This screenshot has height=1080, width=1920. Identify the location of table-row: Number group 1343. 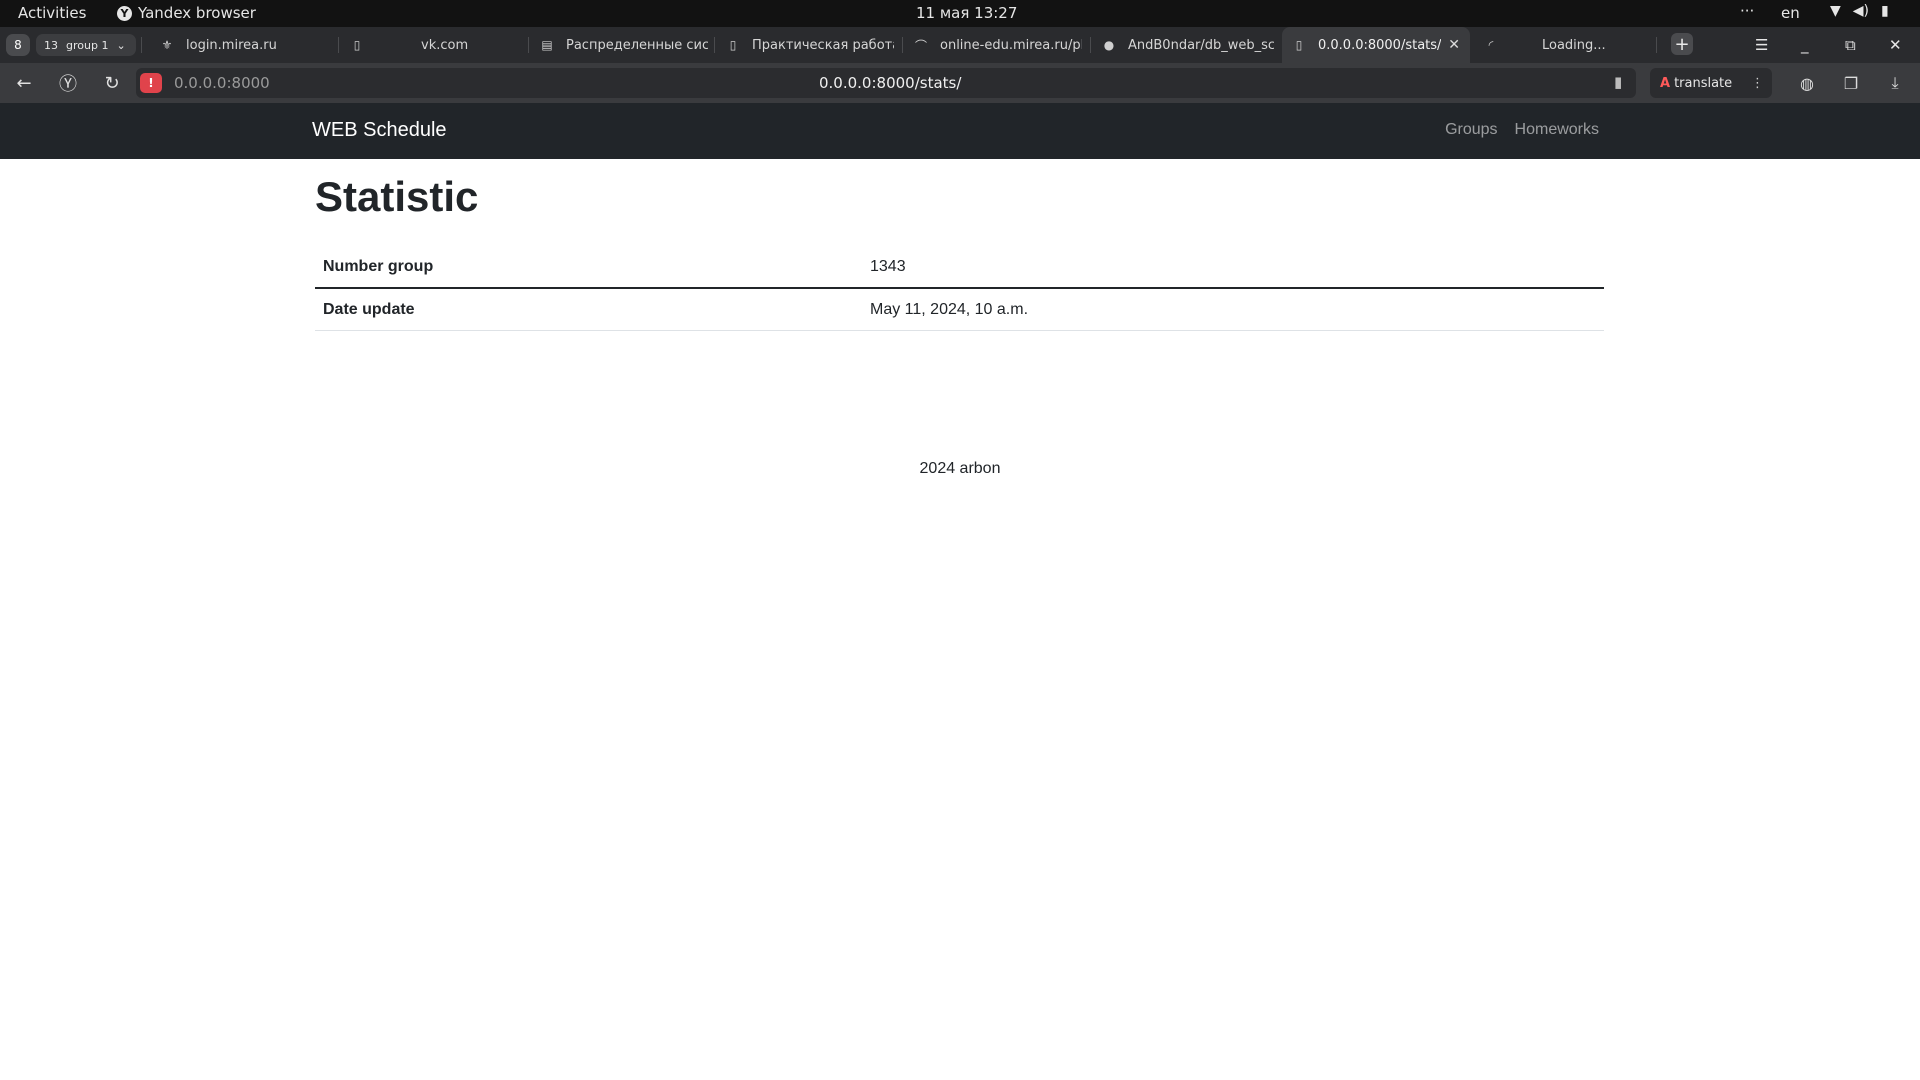
(959, 267).